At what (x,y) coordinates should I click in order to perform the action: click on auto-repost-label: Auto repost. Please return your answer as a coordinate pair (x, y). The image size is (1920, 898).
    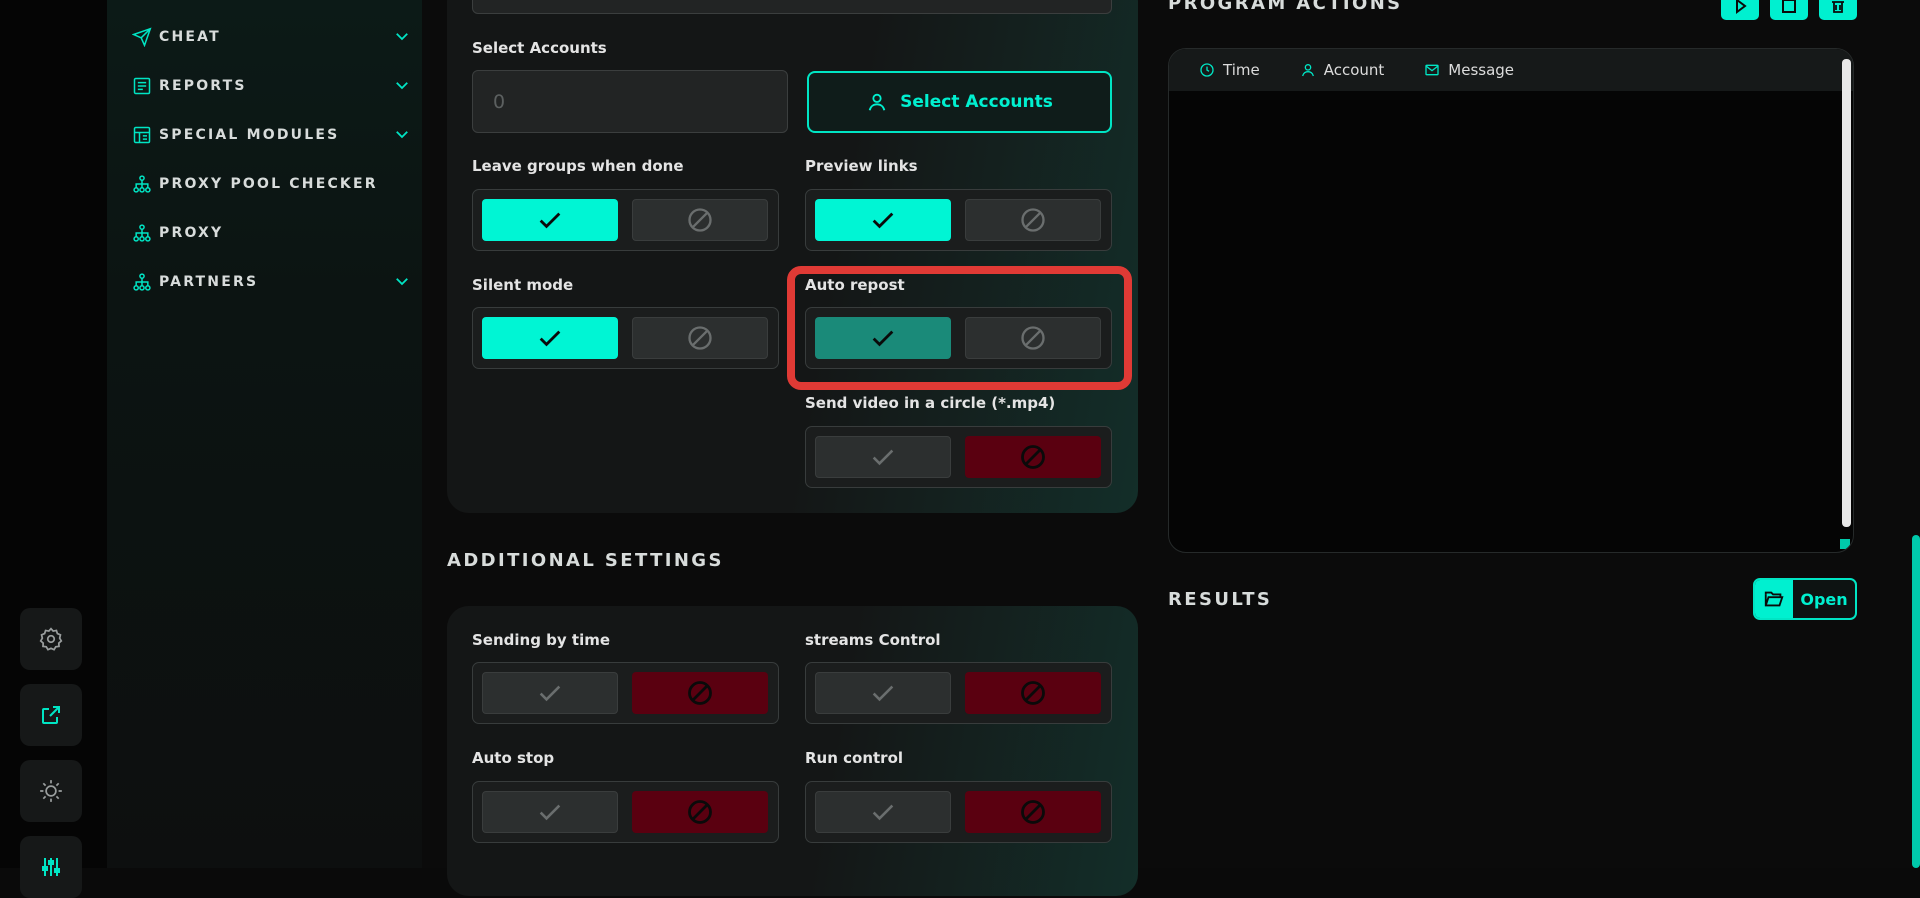
    Looking at the image, I should click on (855, 285).